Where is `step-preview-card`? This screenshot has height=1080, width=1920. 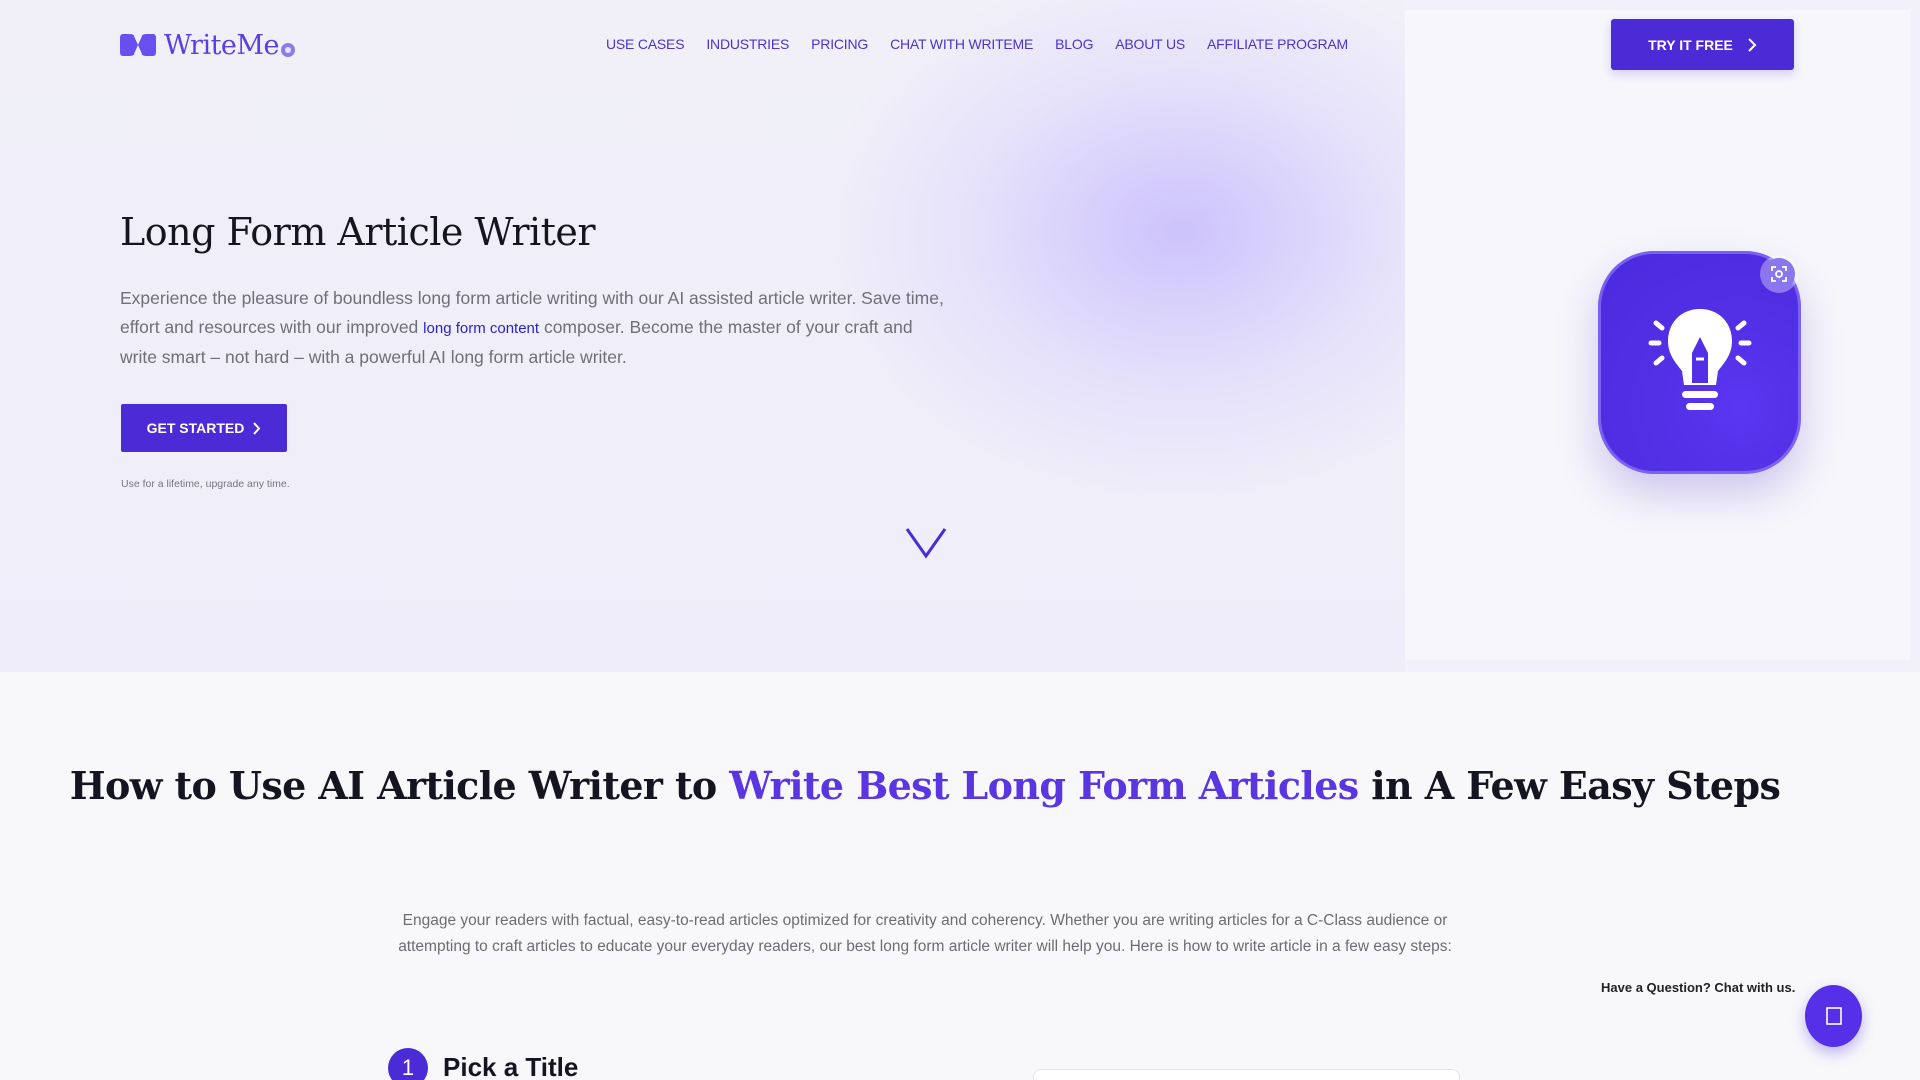
step-preview-card is located at coordinates (1246, 1074).